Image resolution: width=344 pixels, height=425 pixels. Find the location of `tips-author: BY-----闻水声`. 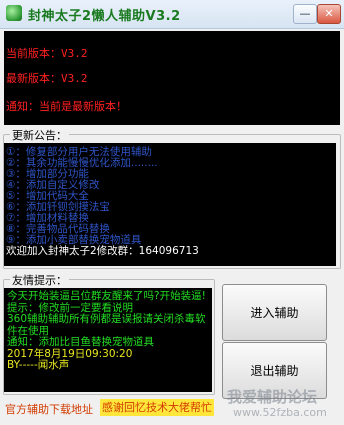

tips-author: BY-----闻水声 is located at coordinates (38, 365).